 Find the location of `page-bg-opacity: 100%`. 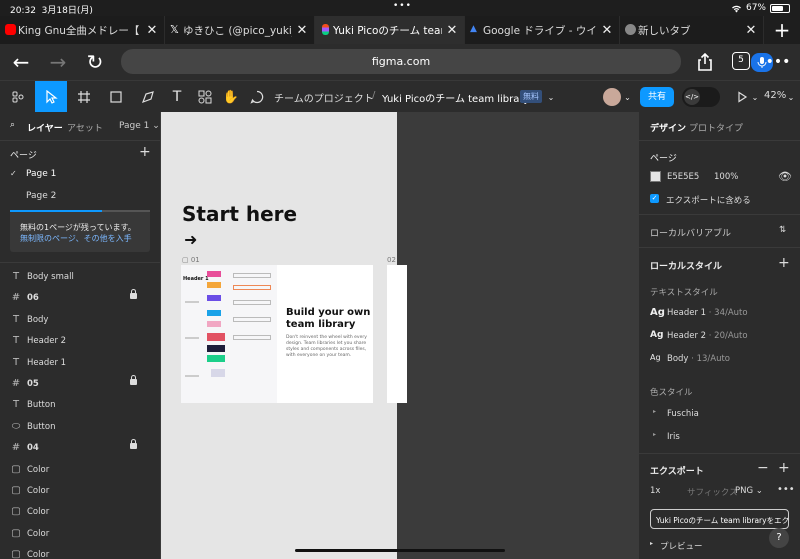

page-bg-opacity: 100% is located at coordinates (726, 177).